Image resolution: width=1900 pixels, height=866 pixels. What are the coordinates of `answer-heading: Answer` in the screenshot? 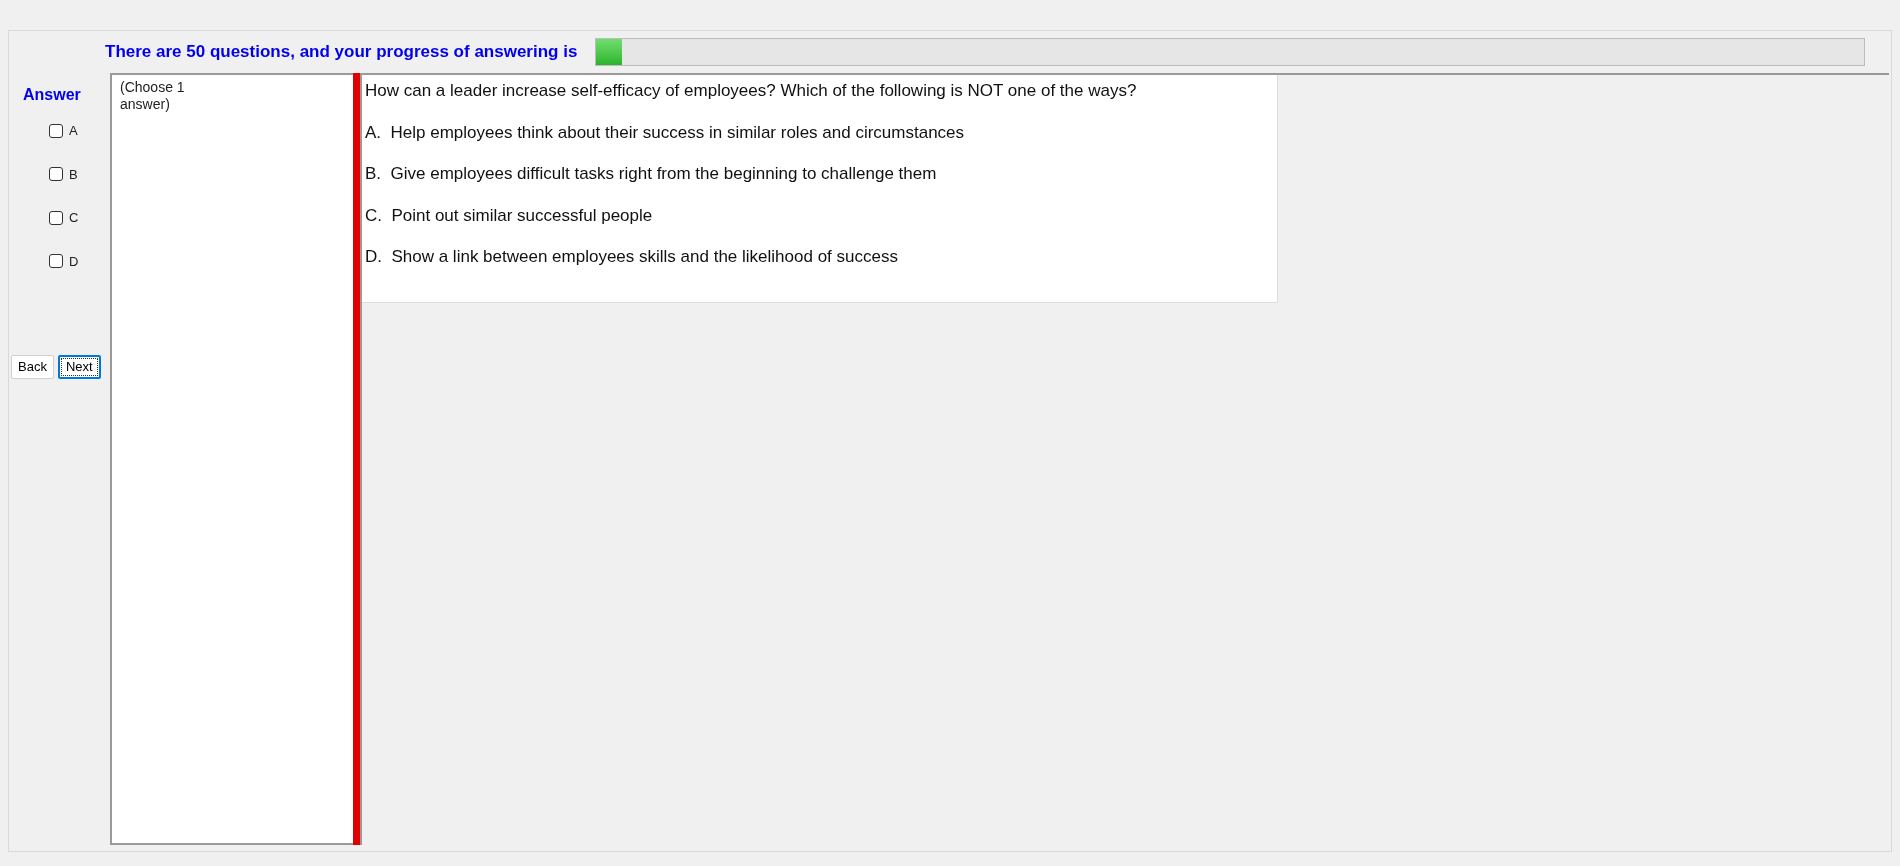 It's located at (52, 95).